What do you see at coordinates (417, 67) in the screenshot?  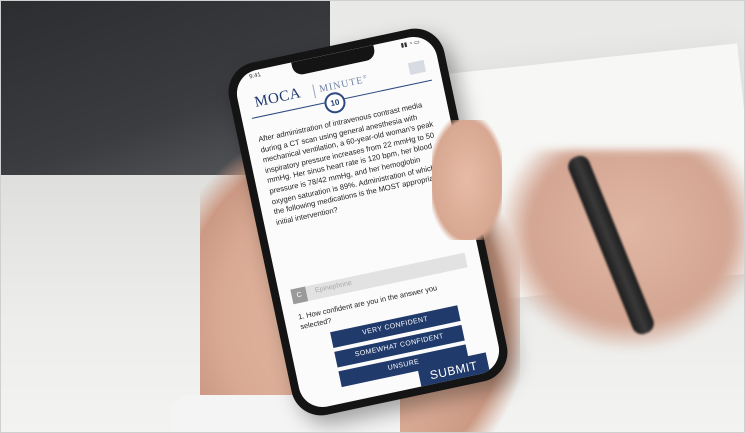 I see `menu-button` at bounding box center [417, 67].